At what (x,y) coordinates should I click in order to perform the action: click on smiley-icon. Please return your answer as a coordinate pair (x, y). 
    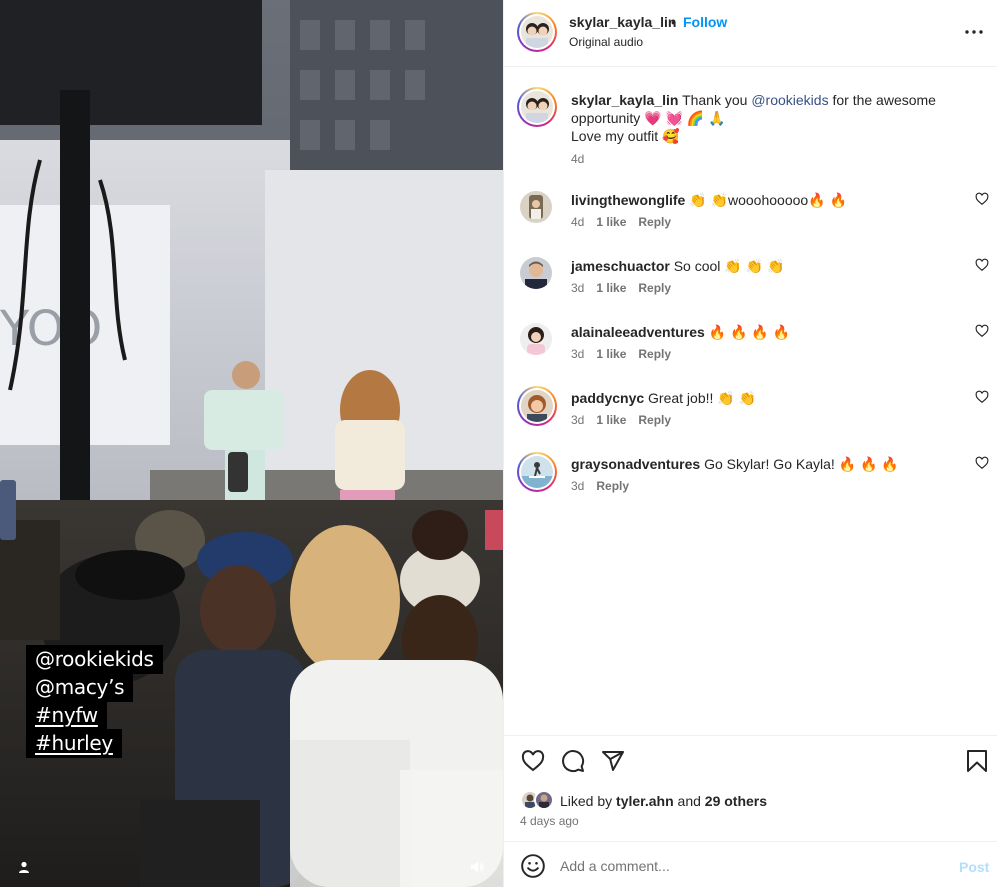
    Looking at the image, I should click on (533, 866).